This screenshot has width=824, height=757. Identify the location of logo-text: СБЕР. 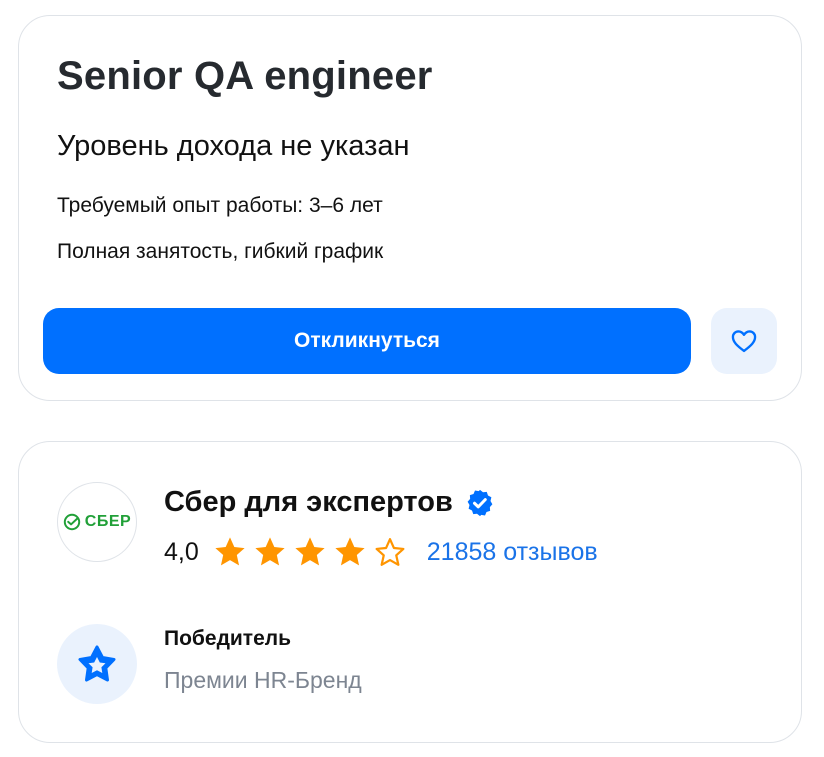
(108, 521).